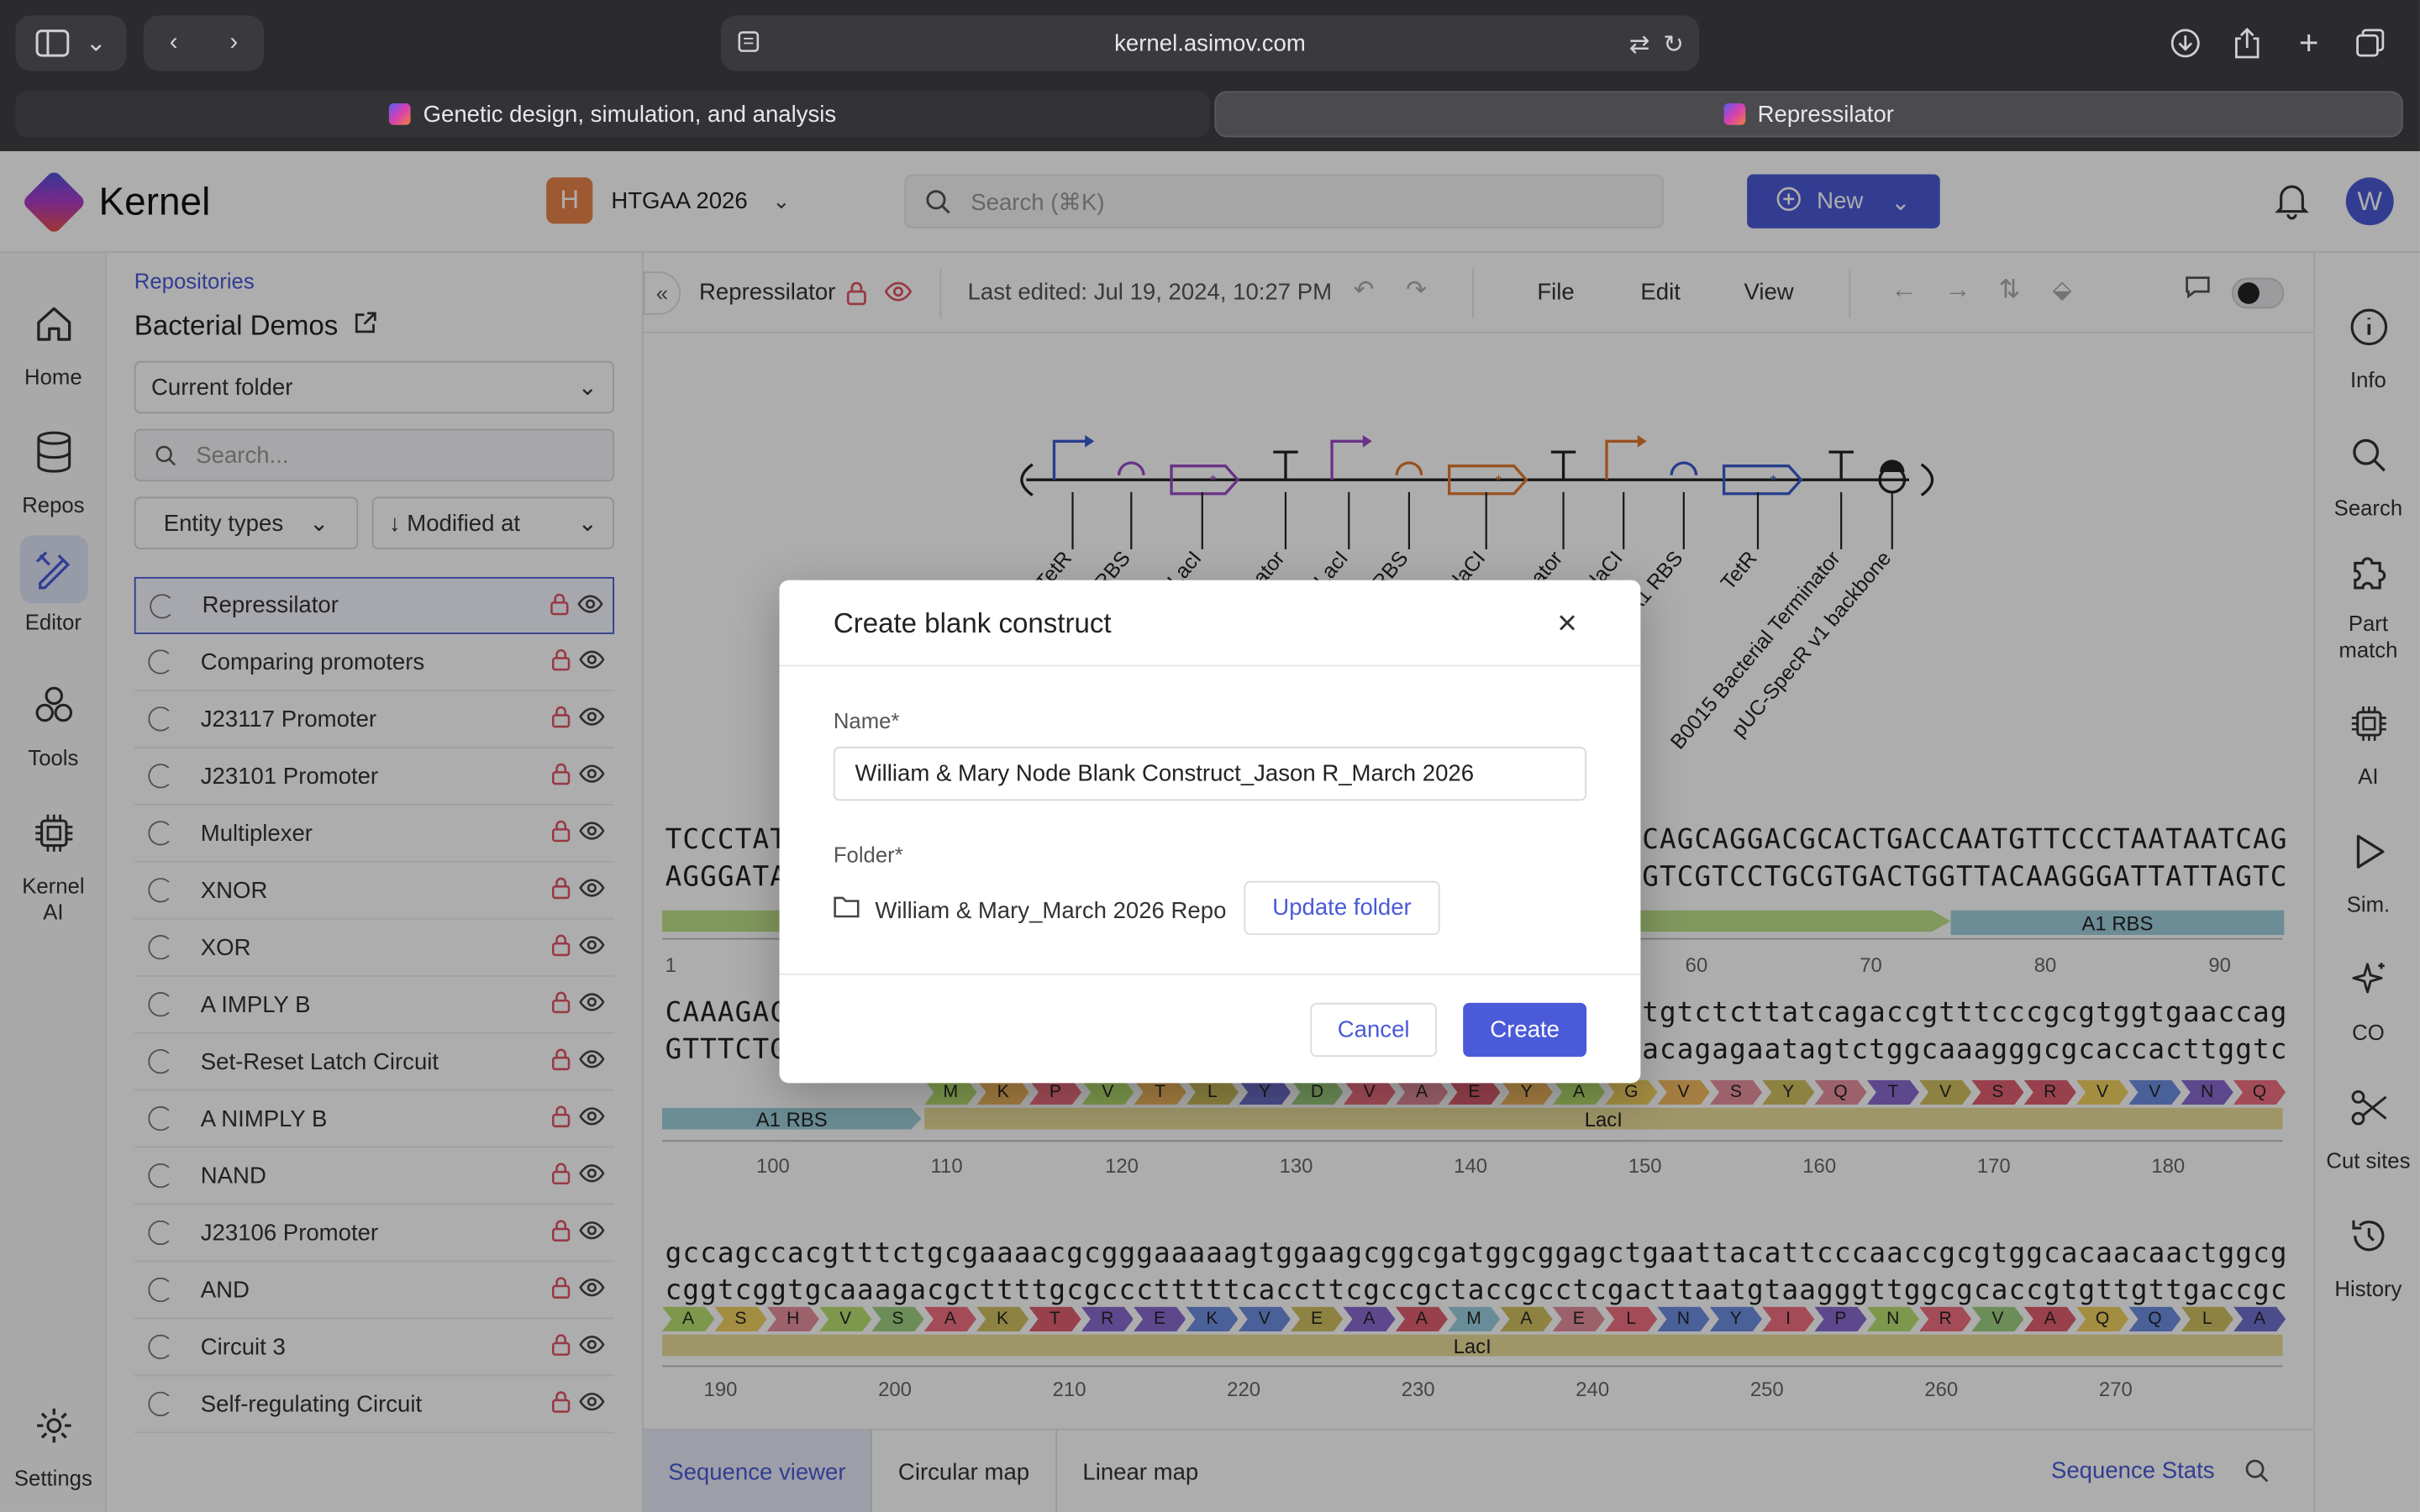 Image resolution: width=2420 pixels, height=1512 pixels. I want to click on tab-label: Repressilator, so click(1825, 114).